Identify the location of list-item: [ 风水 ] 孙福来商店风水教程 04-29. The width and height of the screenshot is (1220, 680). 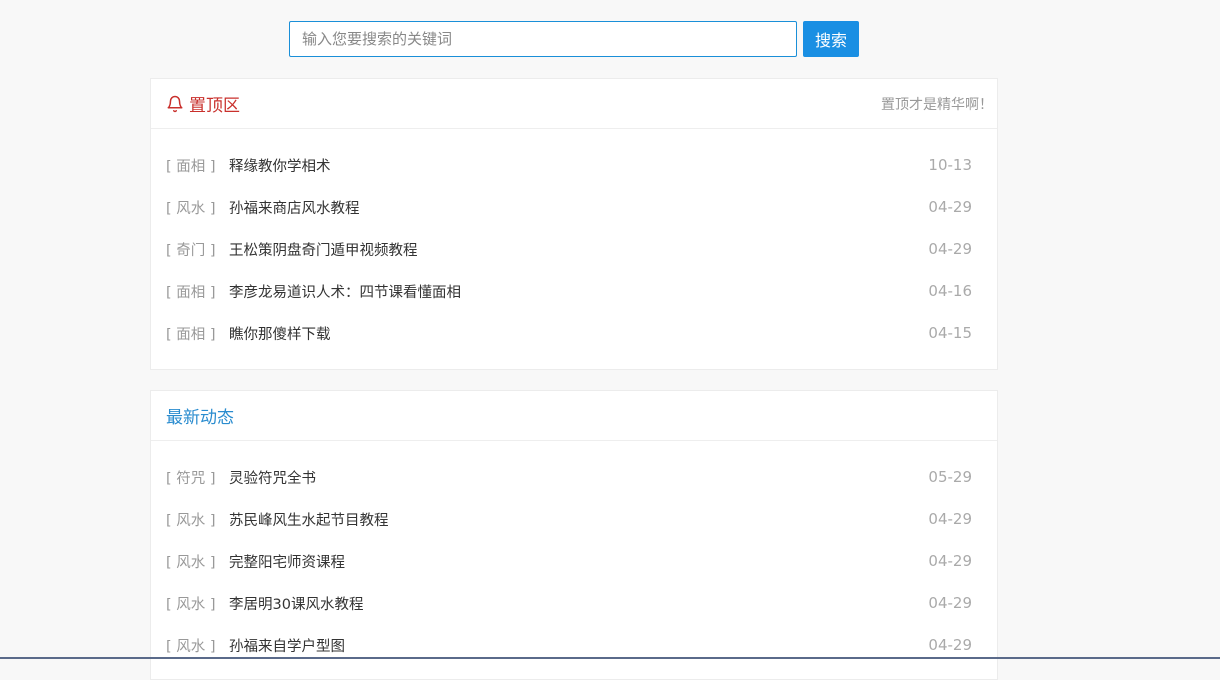
(574, 207).